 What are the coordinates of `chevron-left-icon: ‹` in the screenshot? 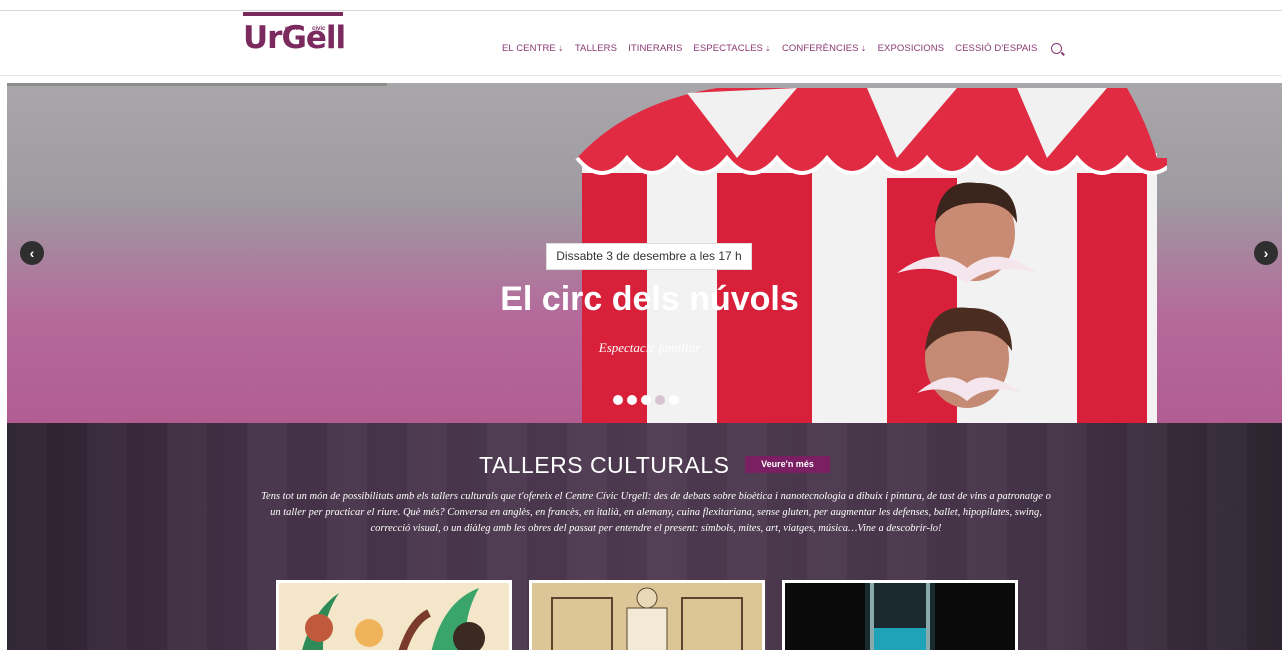 It's located at (32, 253).